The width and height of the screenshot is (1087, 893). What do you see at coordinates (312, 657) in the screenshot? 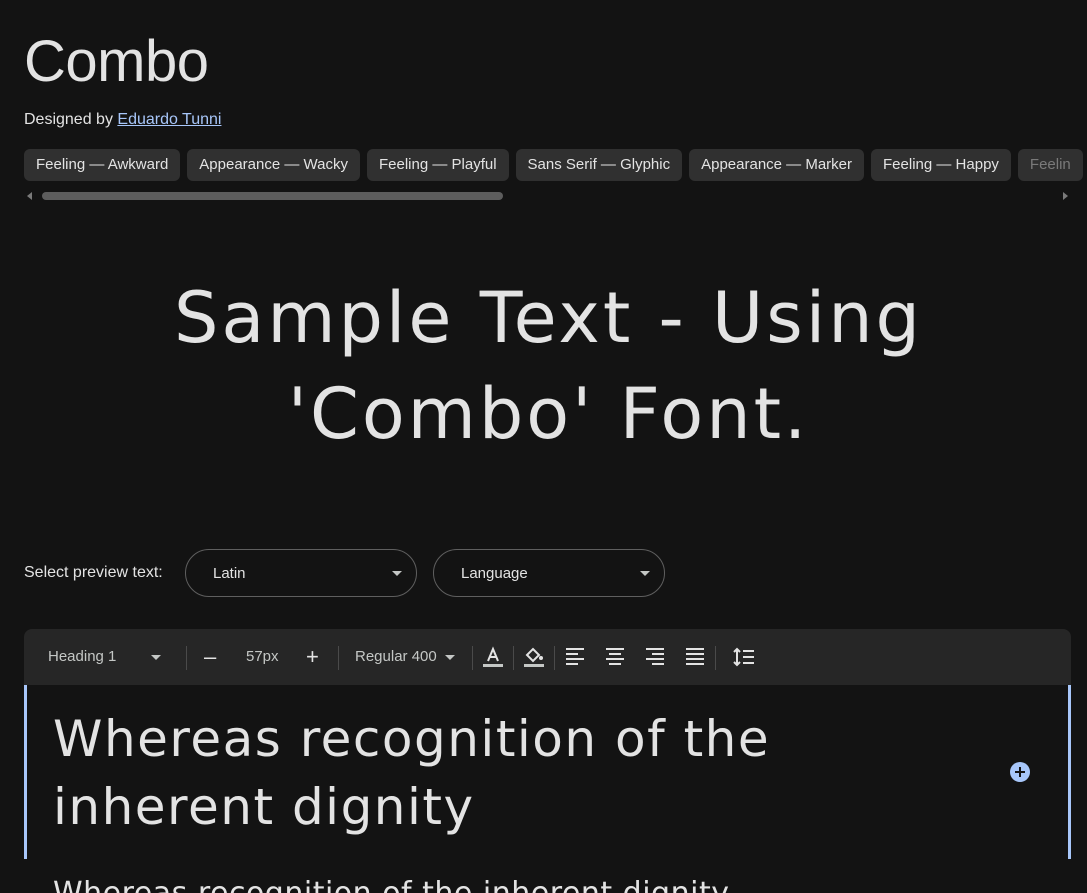
I see `increase-size-button: +` at bounding box center [312, 657].